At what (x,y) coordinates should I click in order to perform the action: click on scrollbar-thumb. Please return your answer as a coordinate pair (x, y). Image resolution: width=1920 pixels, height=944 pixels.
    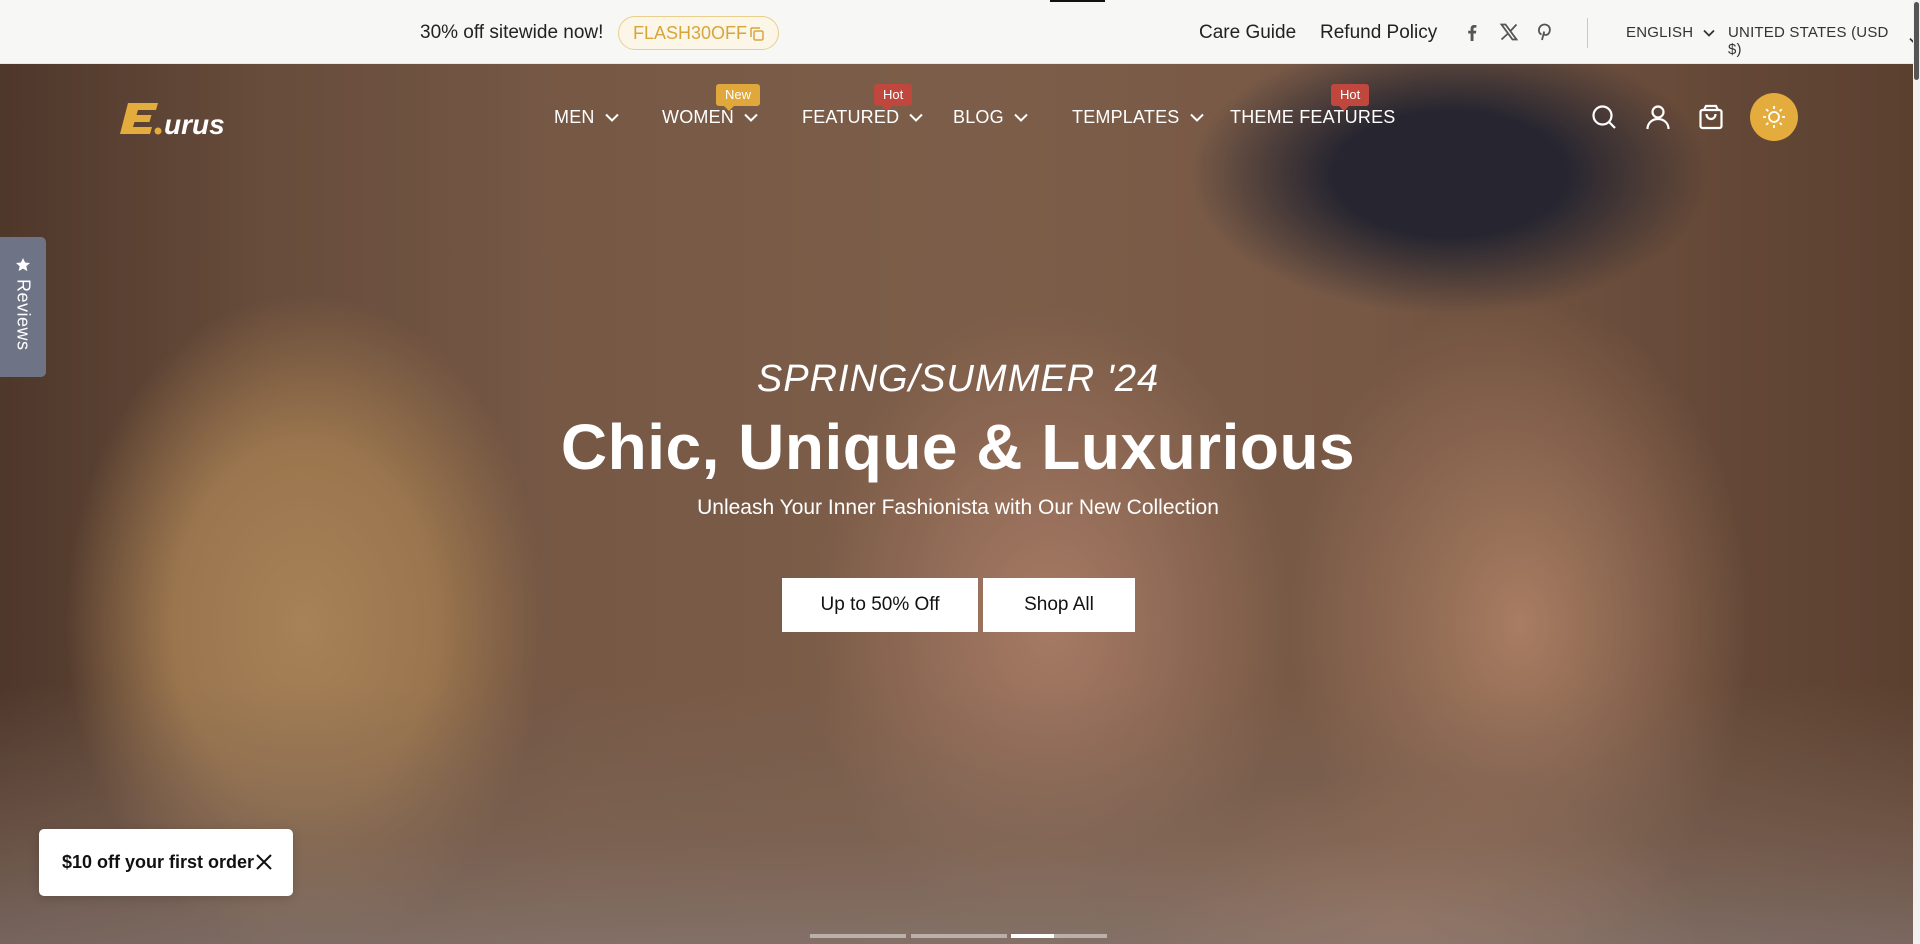
    Looking at the image, I should click on (1916, 41).